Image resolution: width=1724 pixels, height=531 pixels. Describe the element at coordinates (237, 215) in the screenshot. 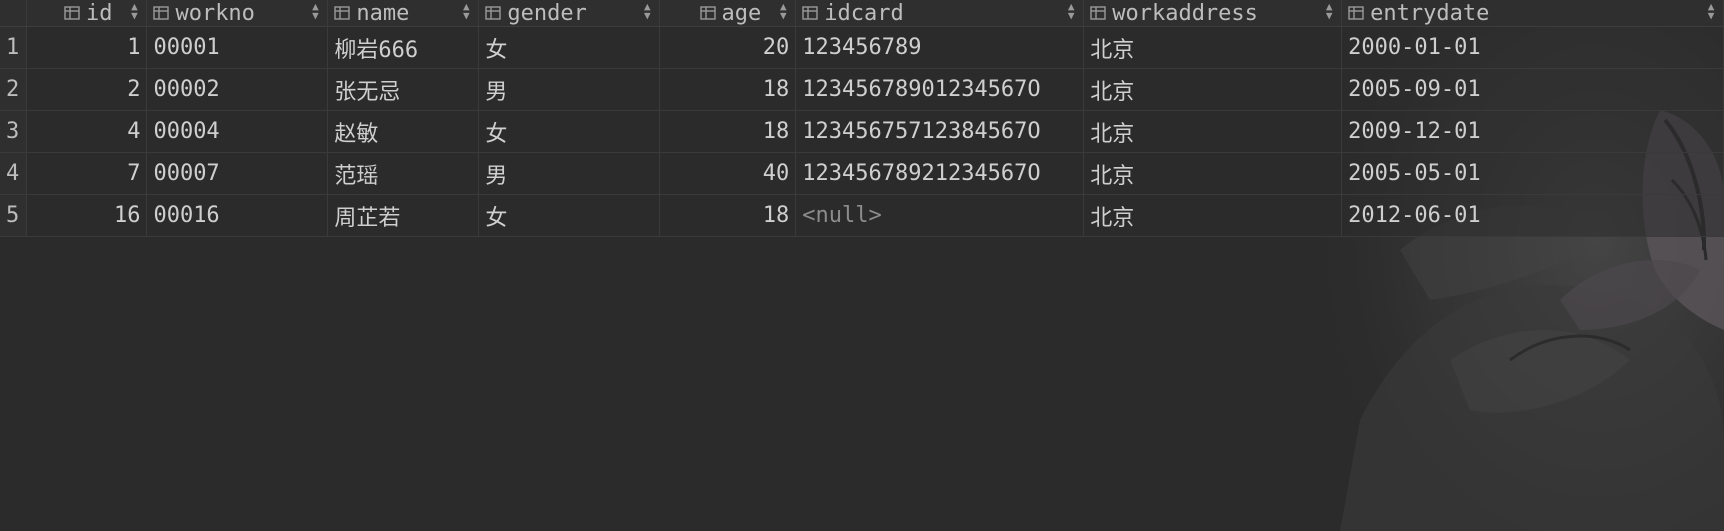

I see `cell-workno: 00016` at that location.